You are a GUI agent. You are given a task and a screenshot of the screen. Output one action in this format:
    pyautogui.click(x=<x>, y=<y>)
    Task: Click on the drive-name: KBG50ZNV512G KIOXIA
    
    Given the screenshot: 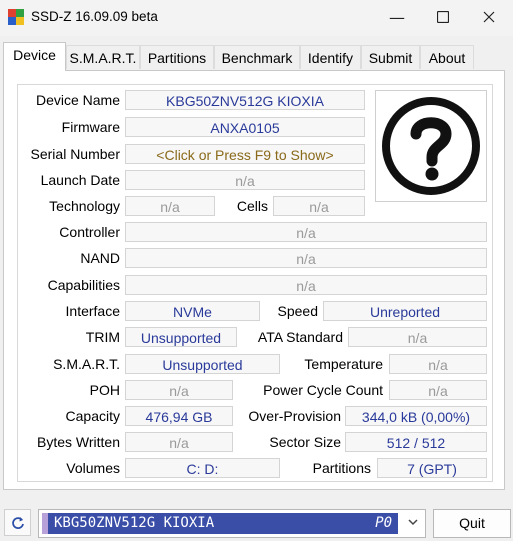 What is the action you would take?
    pyautogui.click(x=134, y=523)
    